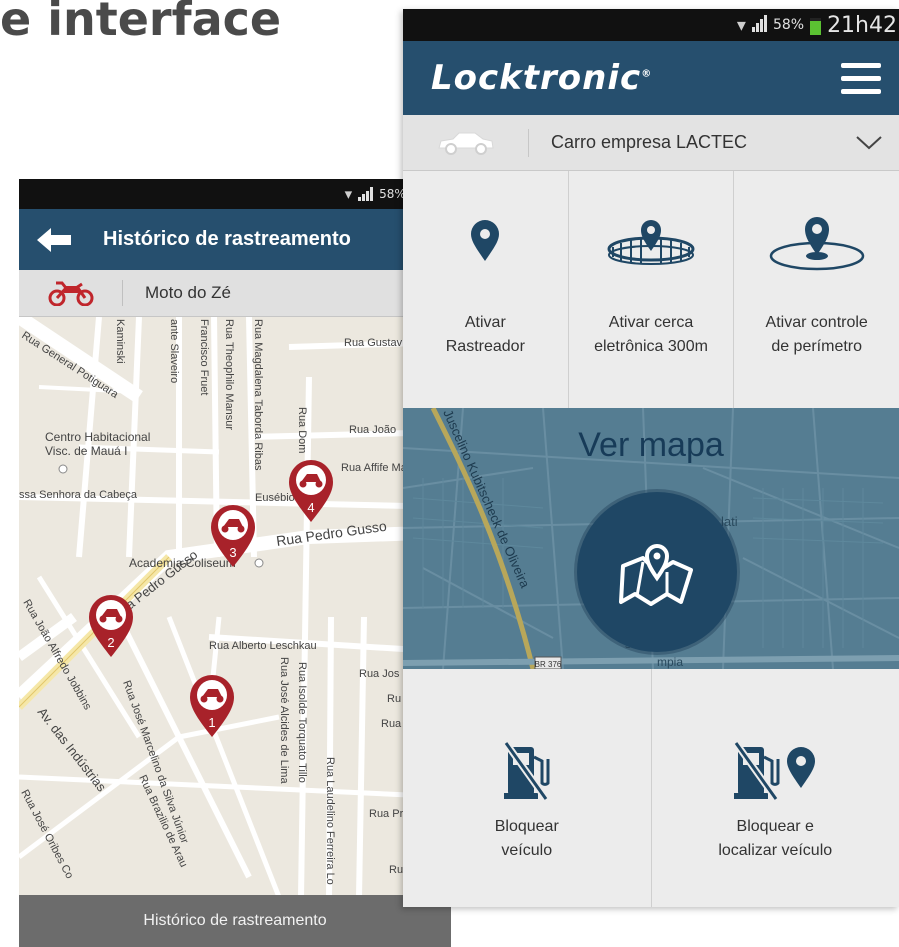 This screenshot has height=947, width=899. I want to click on block-vehicle-button: Bloquear veículo, so click(527, 788).